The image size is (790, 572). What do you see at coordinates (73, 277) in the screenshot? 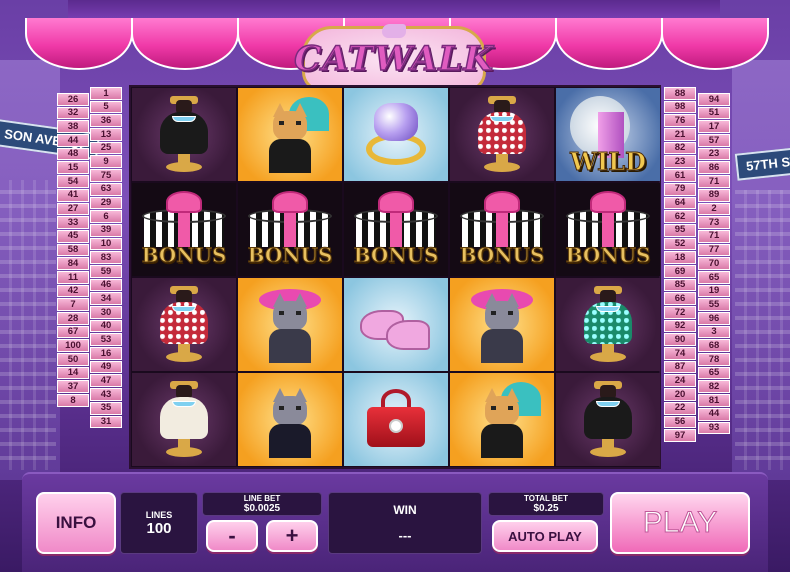
I see `payline-number: 11` at bounding box center [73, 277].